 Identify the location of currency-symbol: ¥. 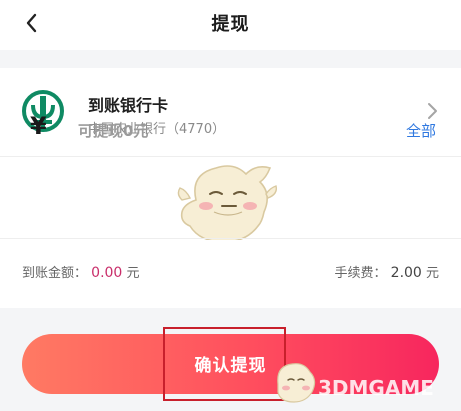
(38, 126).